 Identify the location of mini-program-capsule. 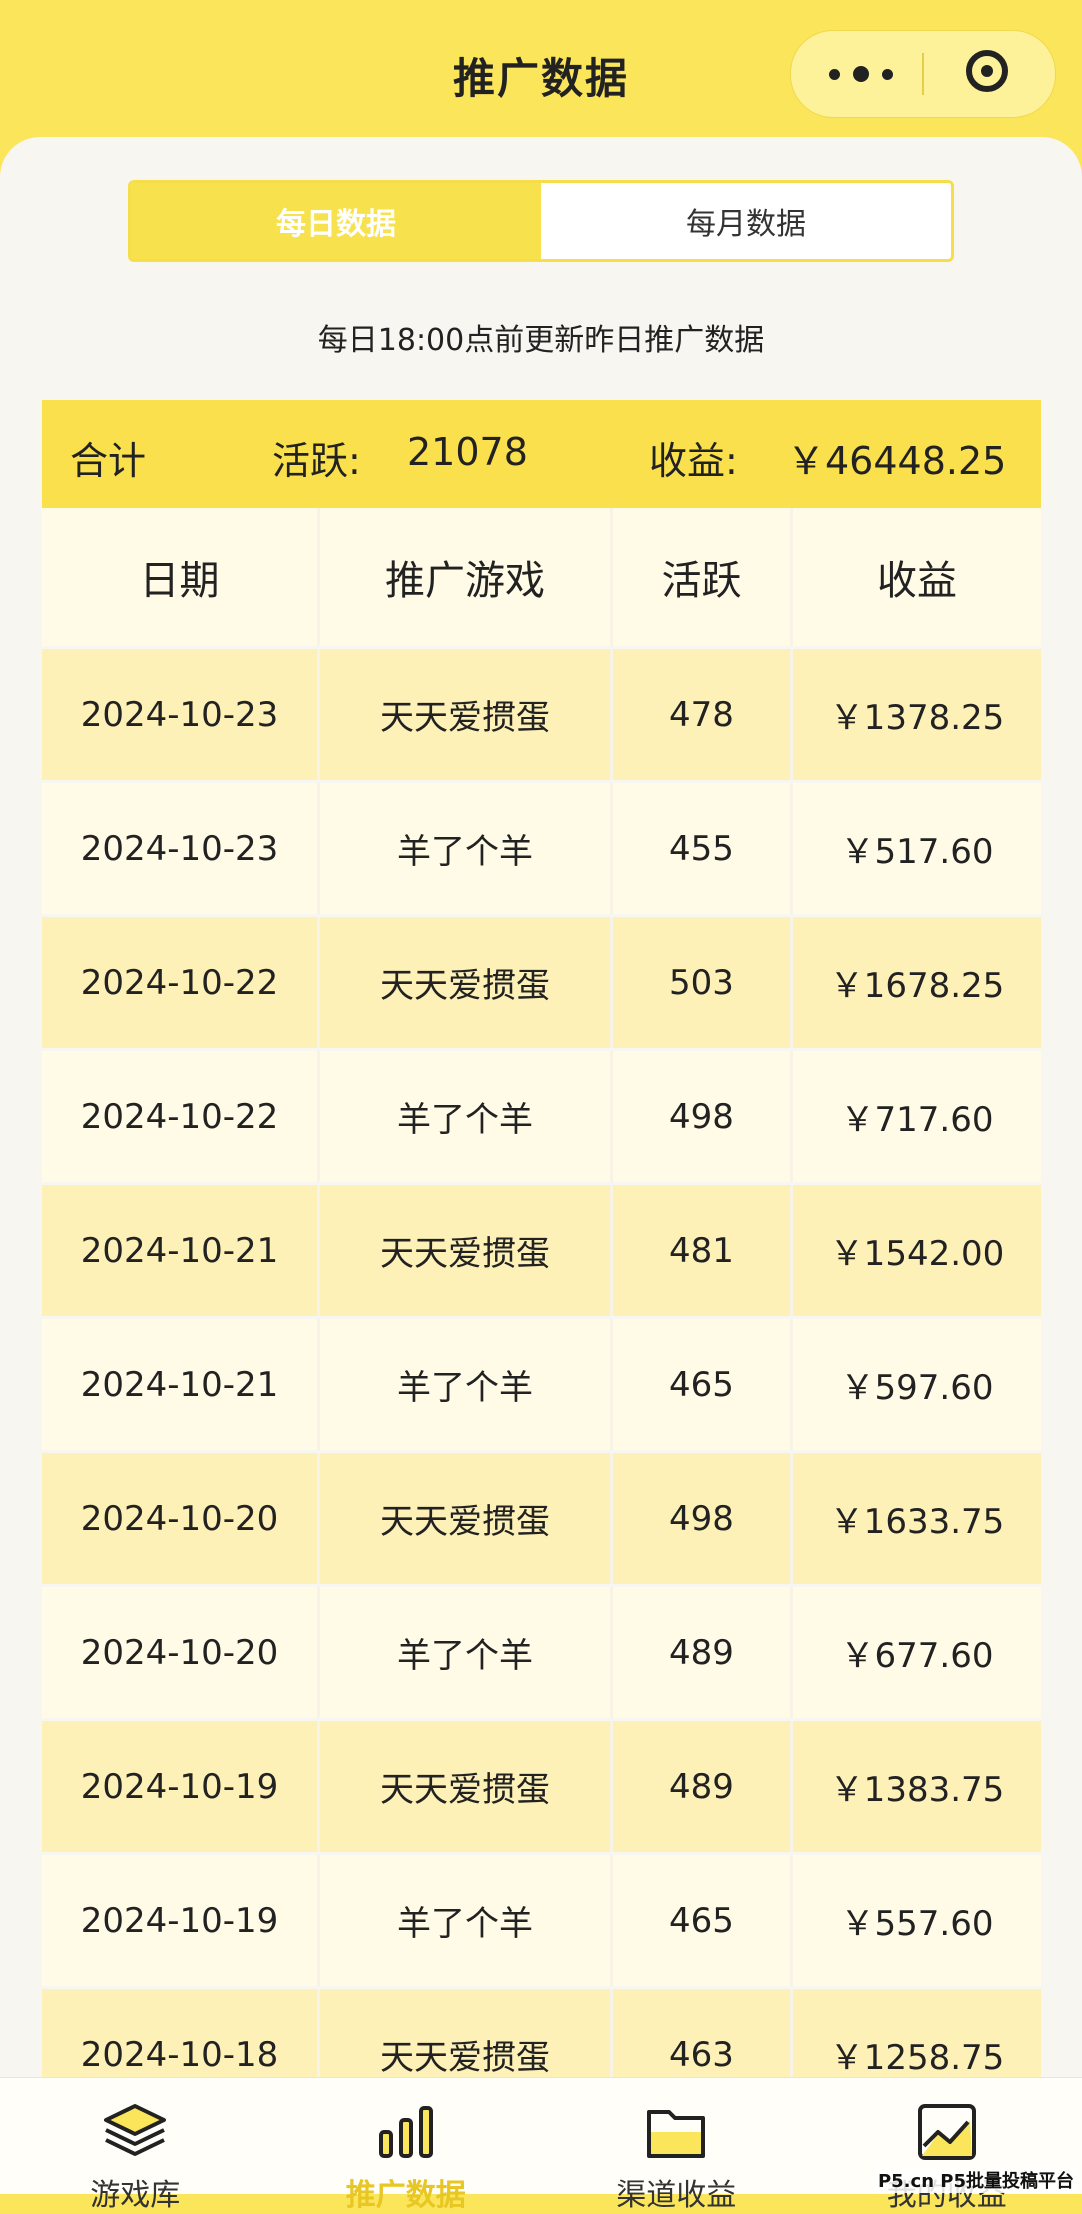
(923, 74).